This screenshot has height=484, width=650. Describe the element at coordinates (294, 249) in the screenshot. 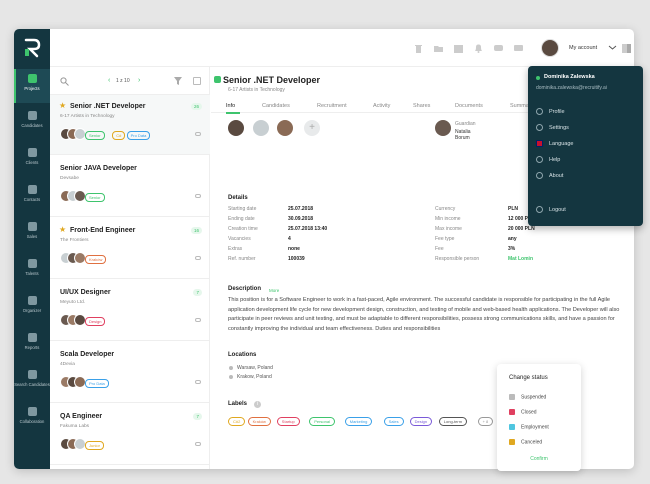

I see `field-value: none` at that location.